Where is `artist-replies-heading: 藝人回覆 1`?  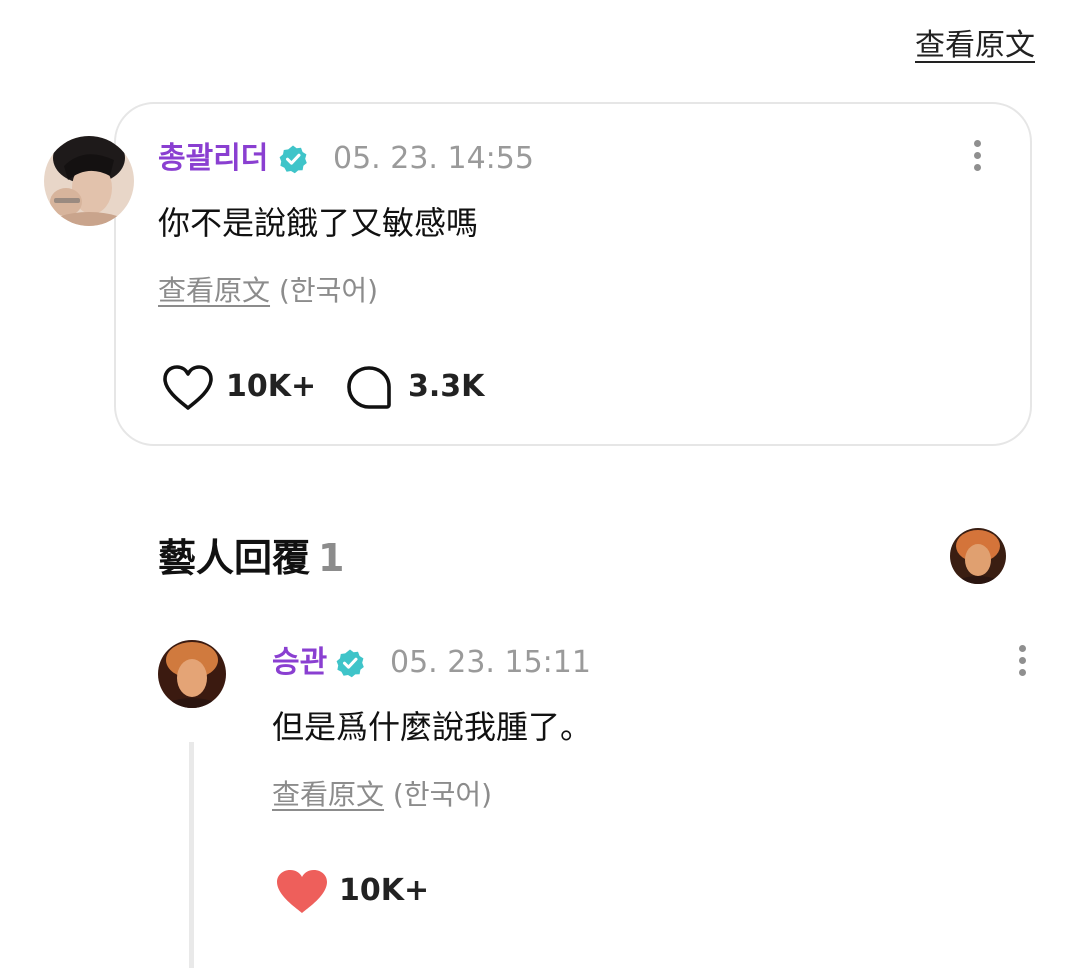
artist-replies-heading: 藝人回覆 1 is located at coordinates (251, 558).